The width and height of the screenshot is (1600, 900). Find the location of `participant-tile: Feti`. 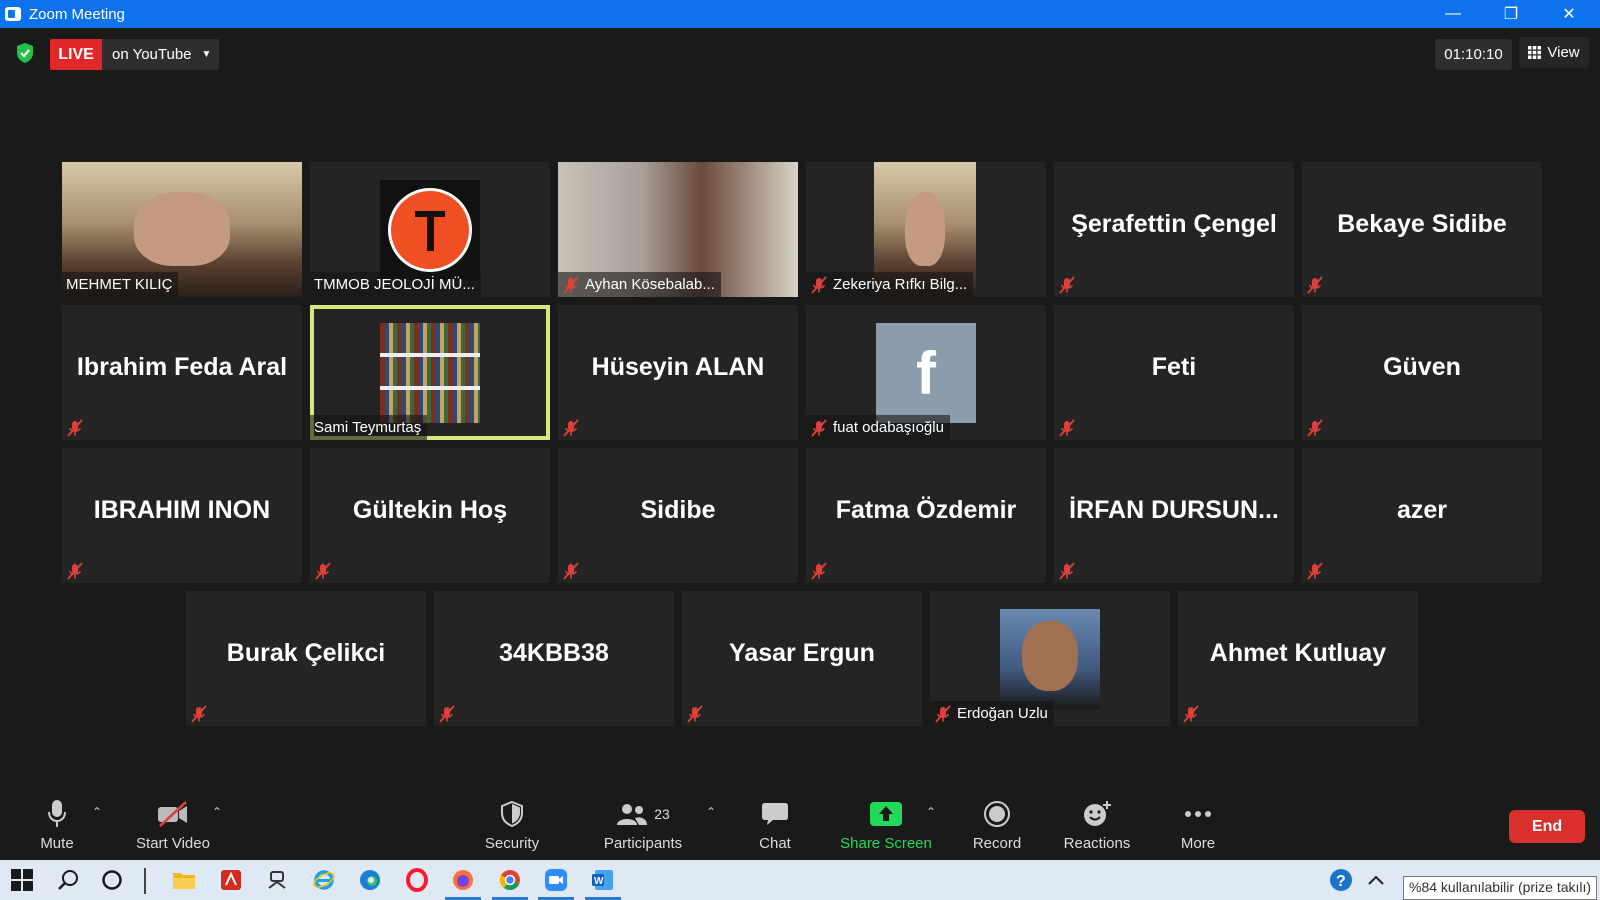

participant-tile: Feti is located at coordinates (1174, 372).